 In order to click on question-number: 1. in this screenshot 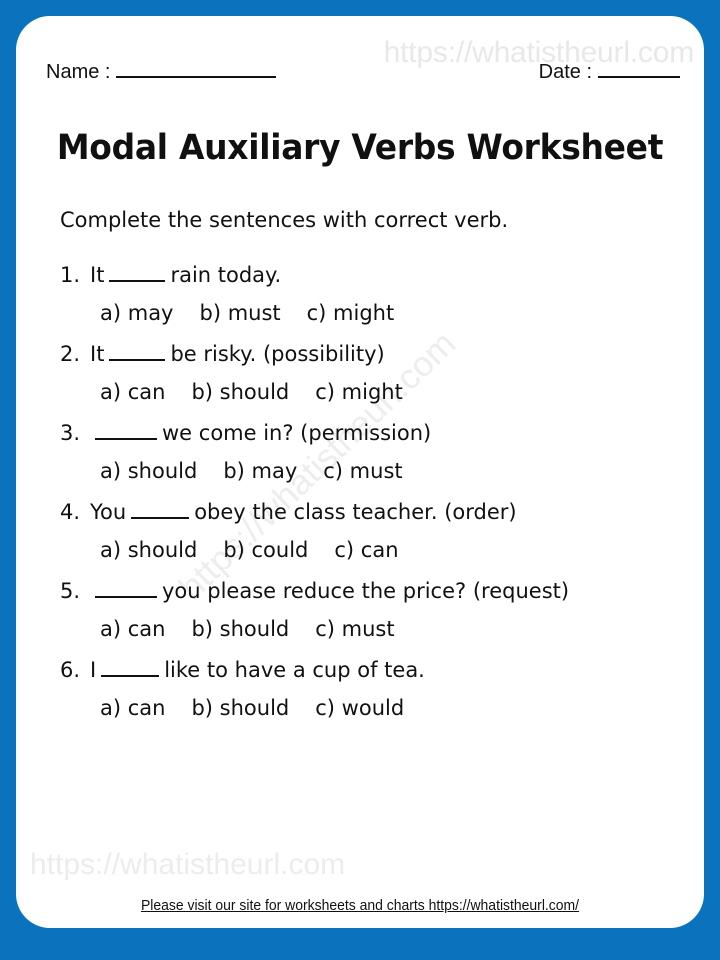, I will do `click(70, 275)`.